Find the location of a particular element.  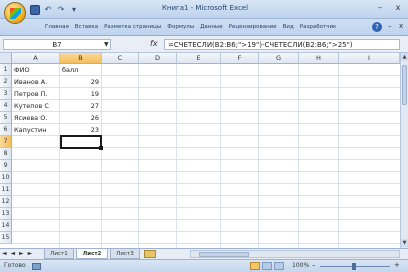

title-bar: ↶ ↷ ▾ Книга1 - Microsoft Excel – x is located at coordinates (204, 9).